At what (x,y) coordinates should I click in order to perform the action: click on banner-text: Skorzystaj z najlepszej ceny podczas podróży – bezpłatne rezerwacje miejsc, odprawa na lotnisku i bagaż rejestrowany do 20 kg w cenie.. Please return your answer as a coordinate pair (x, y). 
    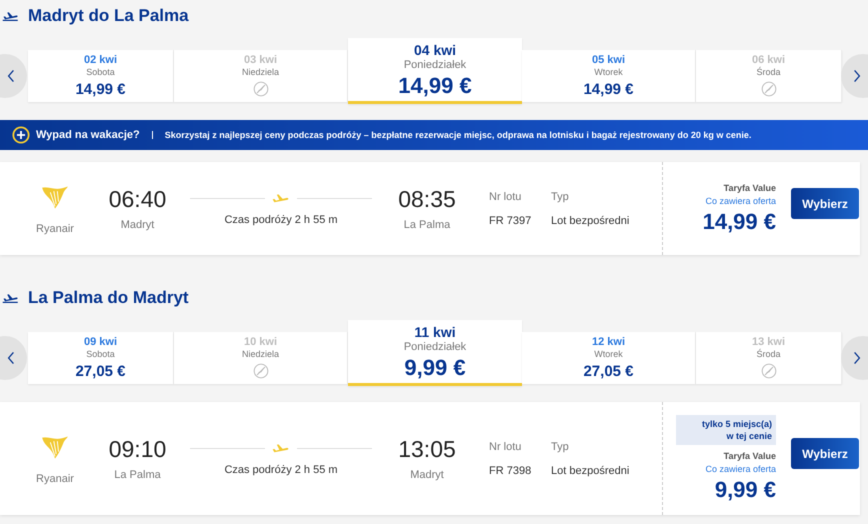
    Looking at the image, I should click on (458, 135).